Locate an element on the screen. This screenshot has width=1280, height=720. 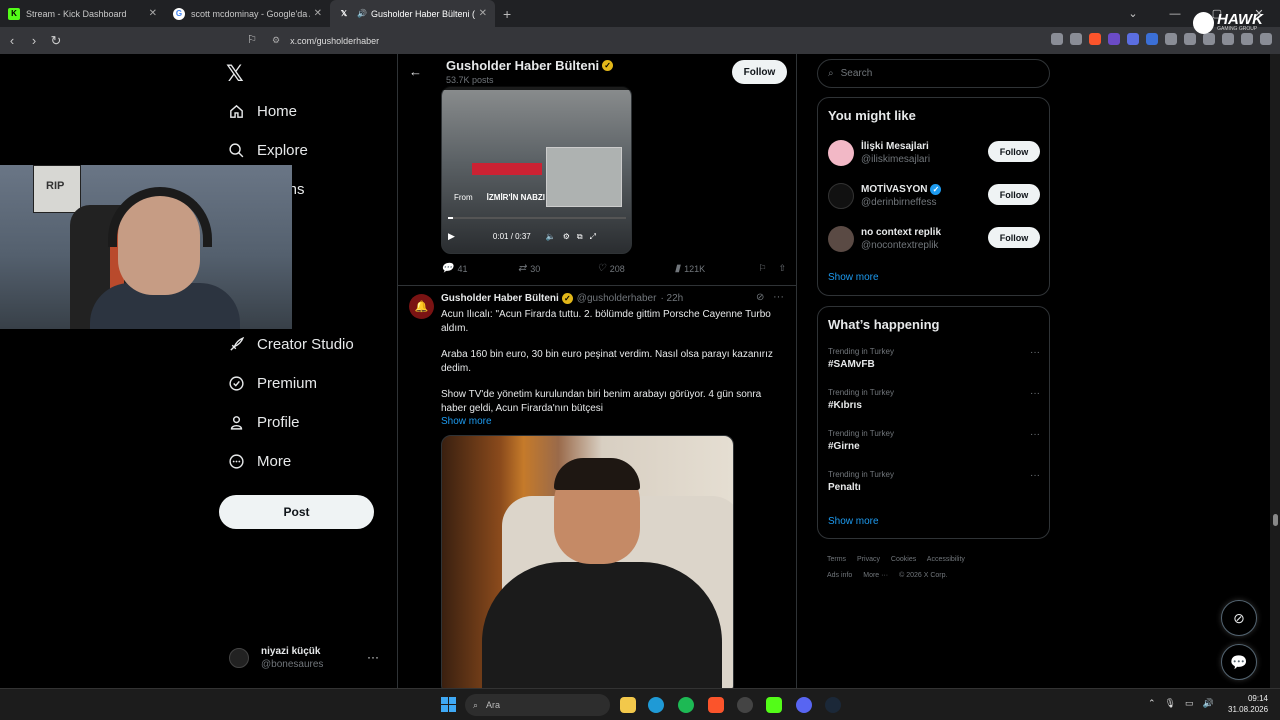
spotify-icon is located at coordinates (686, 705).